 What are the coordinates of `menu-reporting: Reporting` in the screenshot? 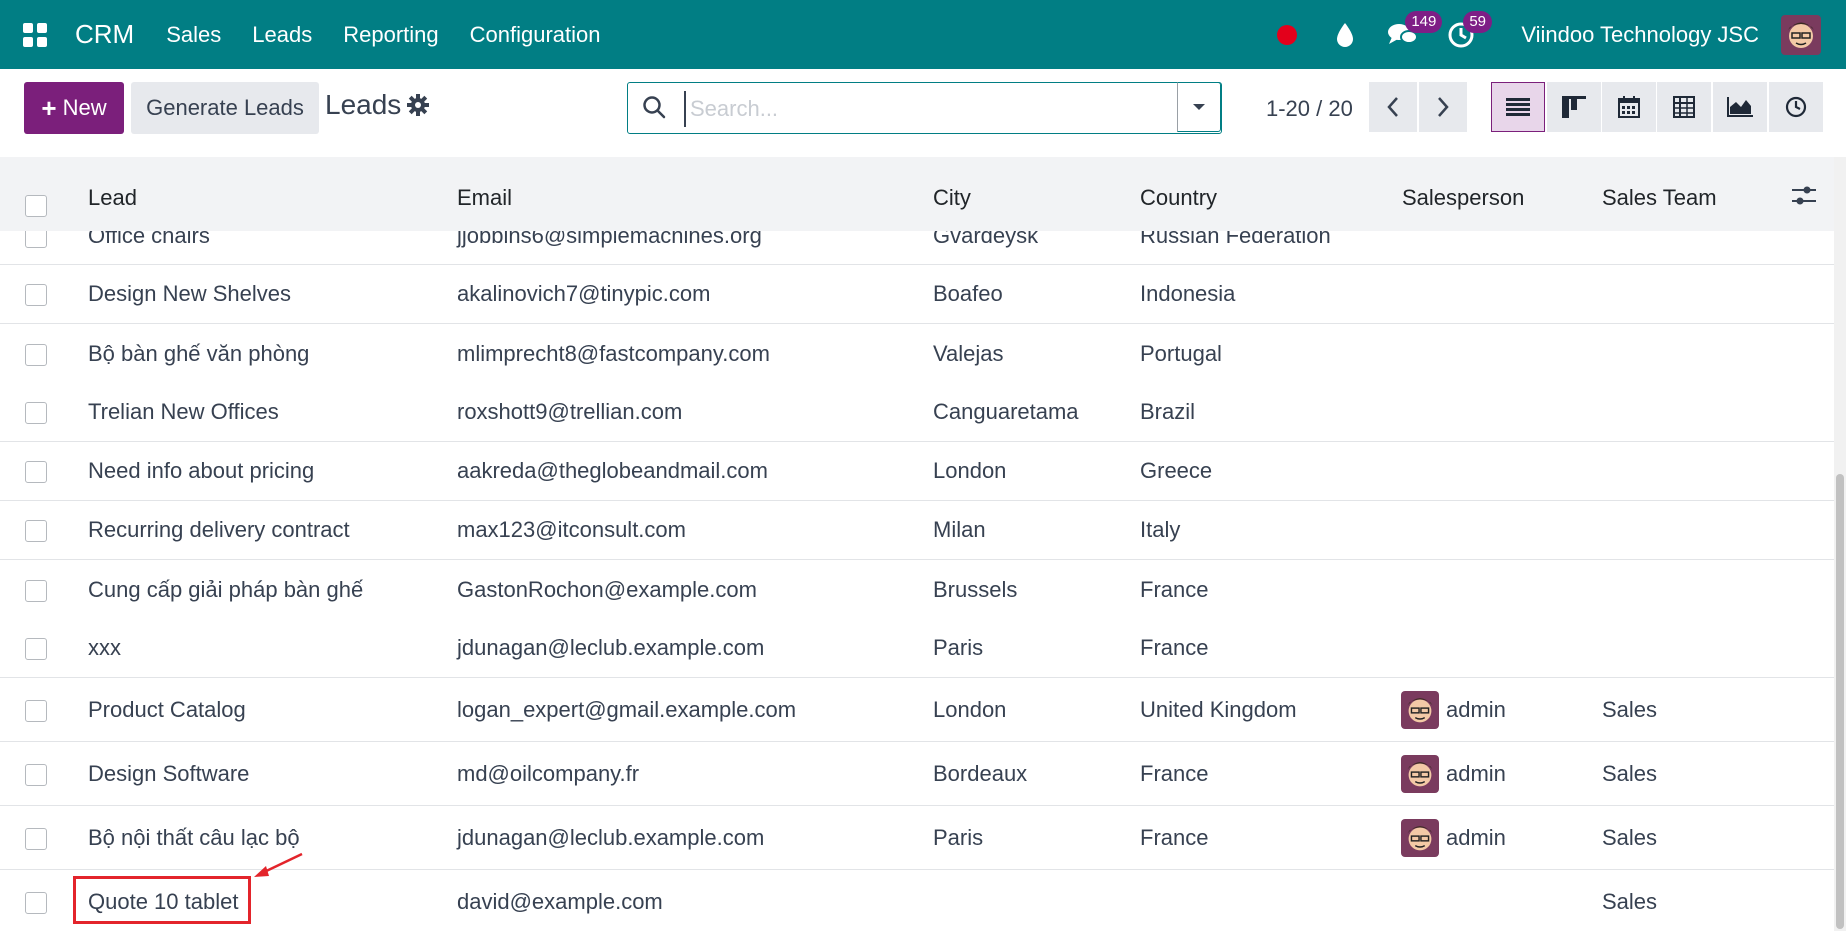 It's located at (390, 35).